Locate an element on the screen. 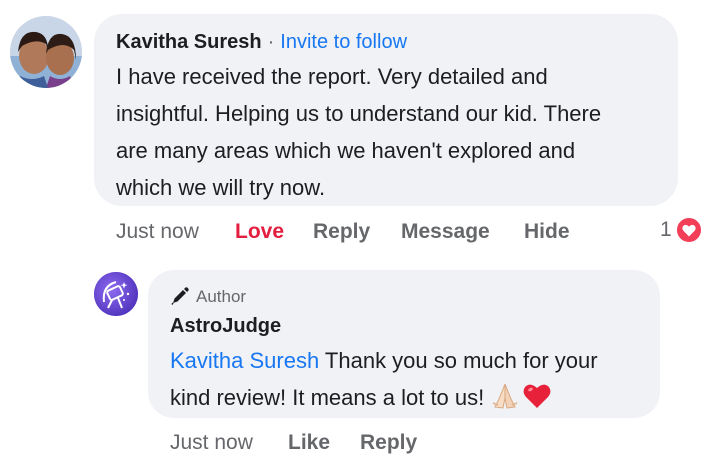 The height and width of the screenshot is (464, 722). hide-button: Hide is located at coordinates (547, 232).